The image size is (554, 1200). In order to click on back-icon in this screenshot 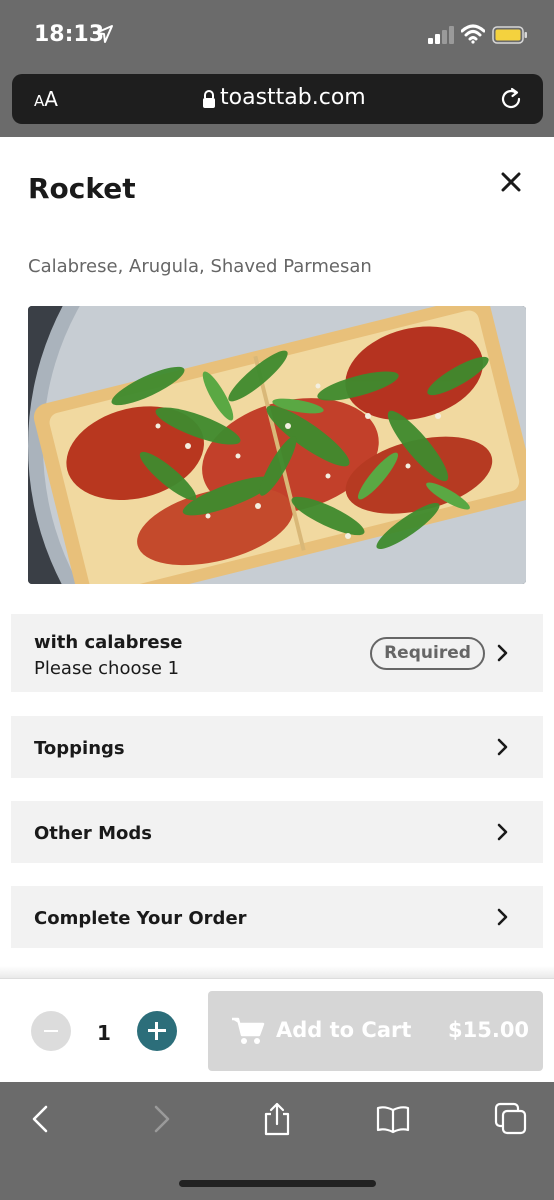, I will do `click(41, 1119)`.